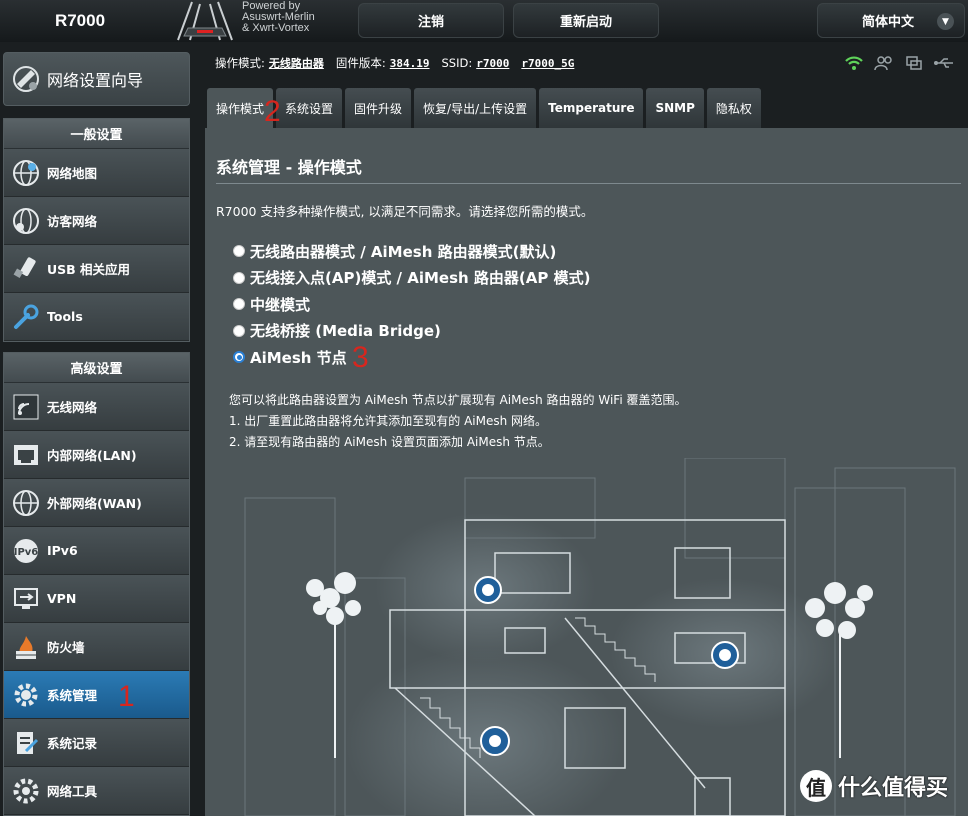 The image size is (968, 816). Describe the element at coordinates (492, 63) in the screenshot. I see `ssid-2g-link: r7000` at that location.